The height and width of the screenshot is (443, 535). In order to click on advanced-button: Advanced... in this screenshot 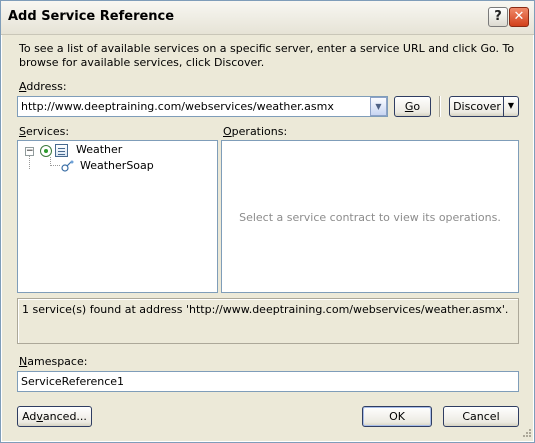, I will do `click(54, 416)`.